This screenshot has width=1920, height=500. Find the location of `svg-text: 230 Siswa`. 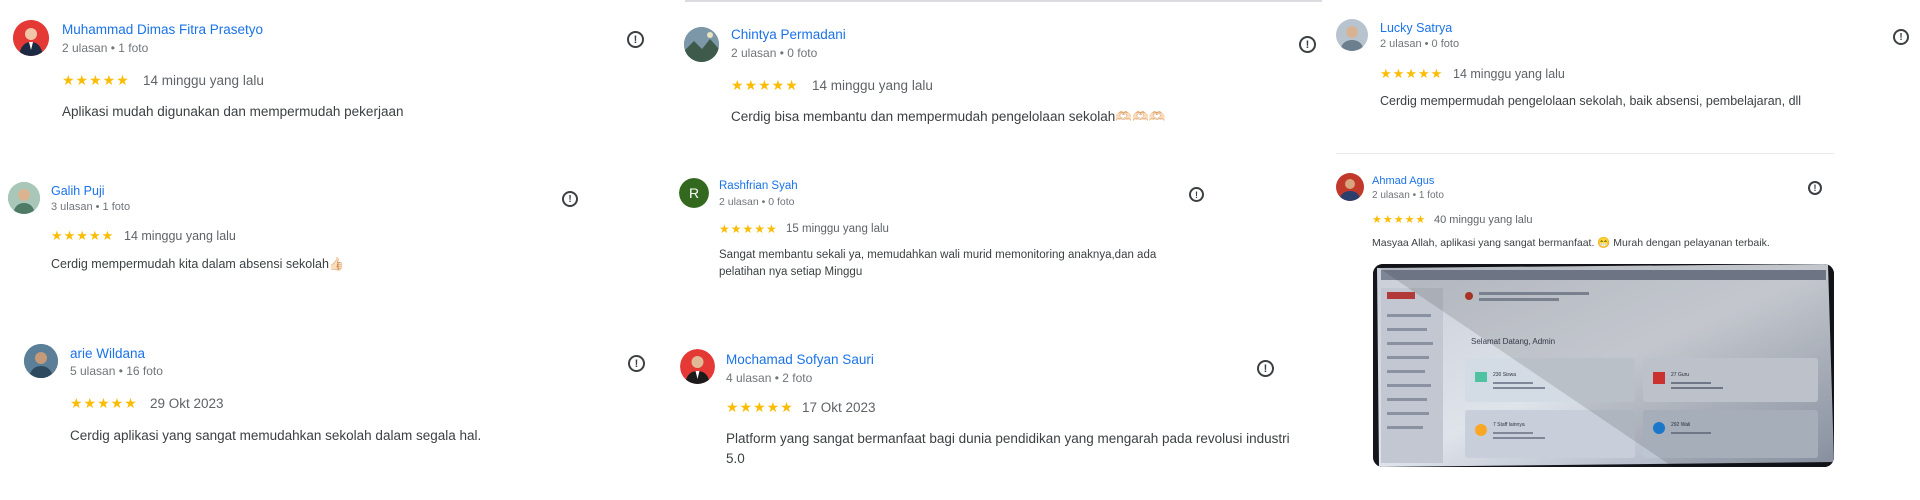

svg-text: 230 Siswa is located at coordinates (1504, 375).